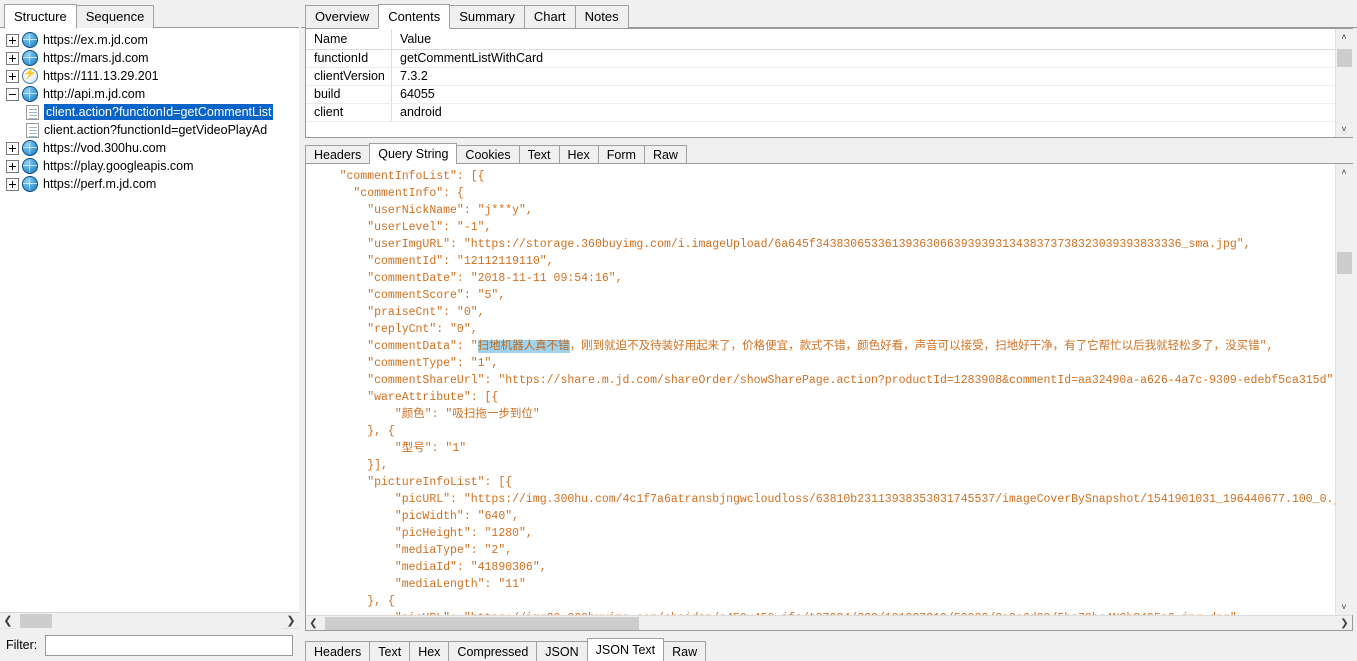 The height and width of the screenshot is (661, 1357). I want to click on tab-chart: Chart, so click(549, 16).